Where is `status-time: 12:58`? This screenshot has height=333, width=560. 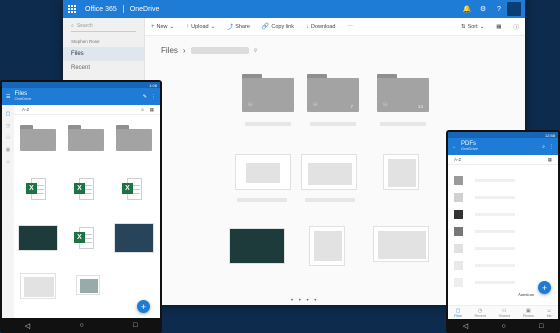
status-time: 12:58 is located at coordinates (549, 135).